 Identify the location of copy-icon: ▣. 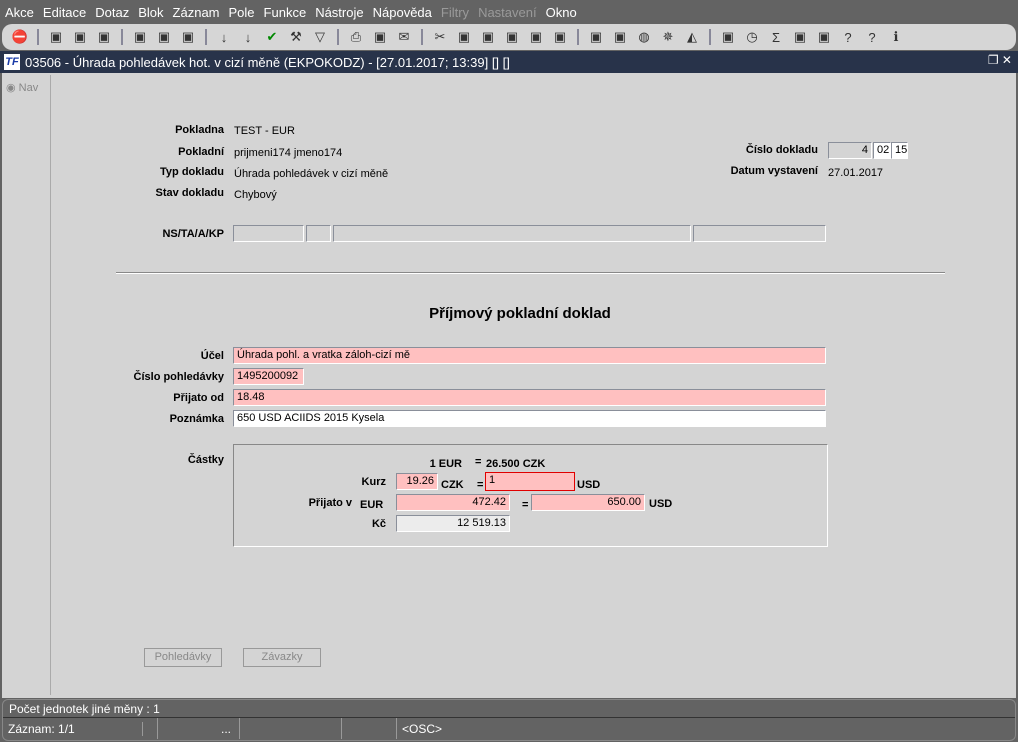
(464, 37).